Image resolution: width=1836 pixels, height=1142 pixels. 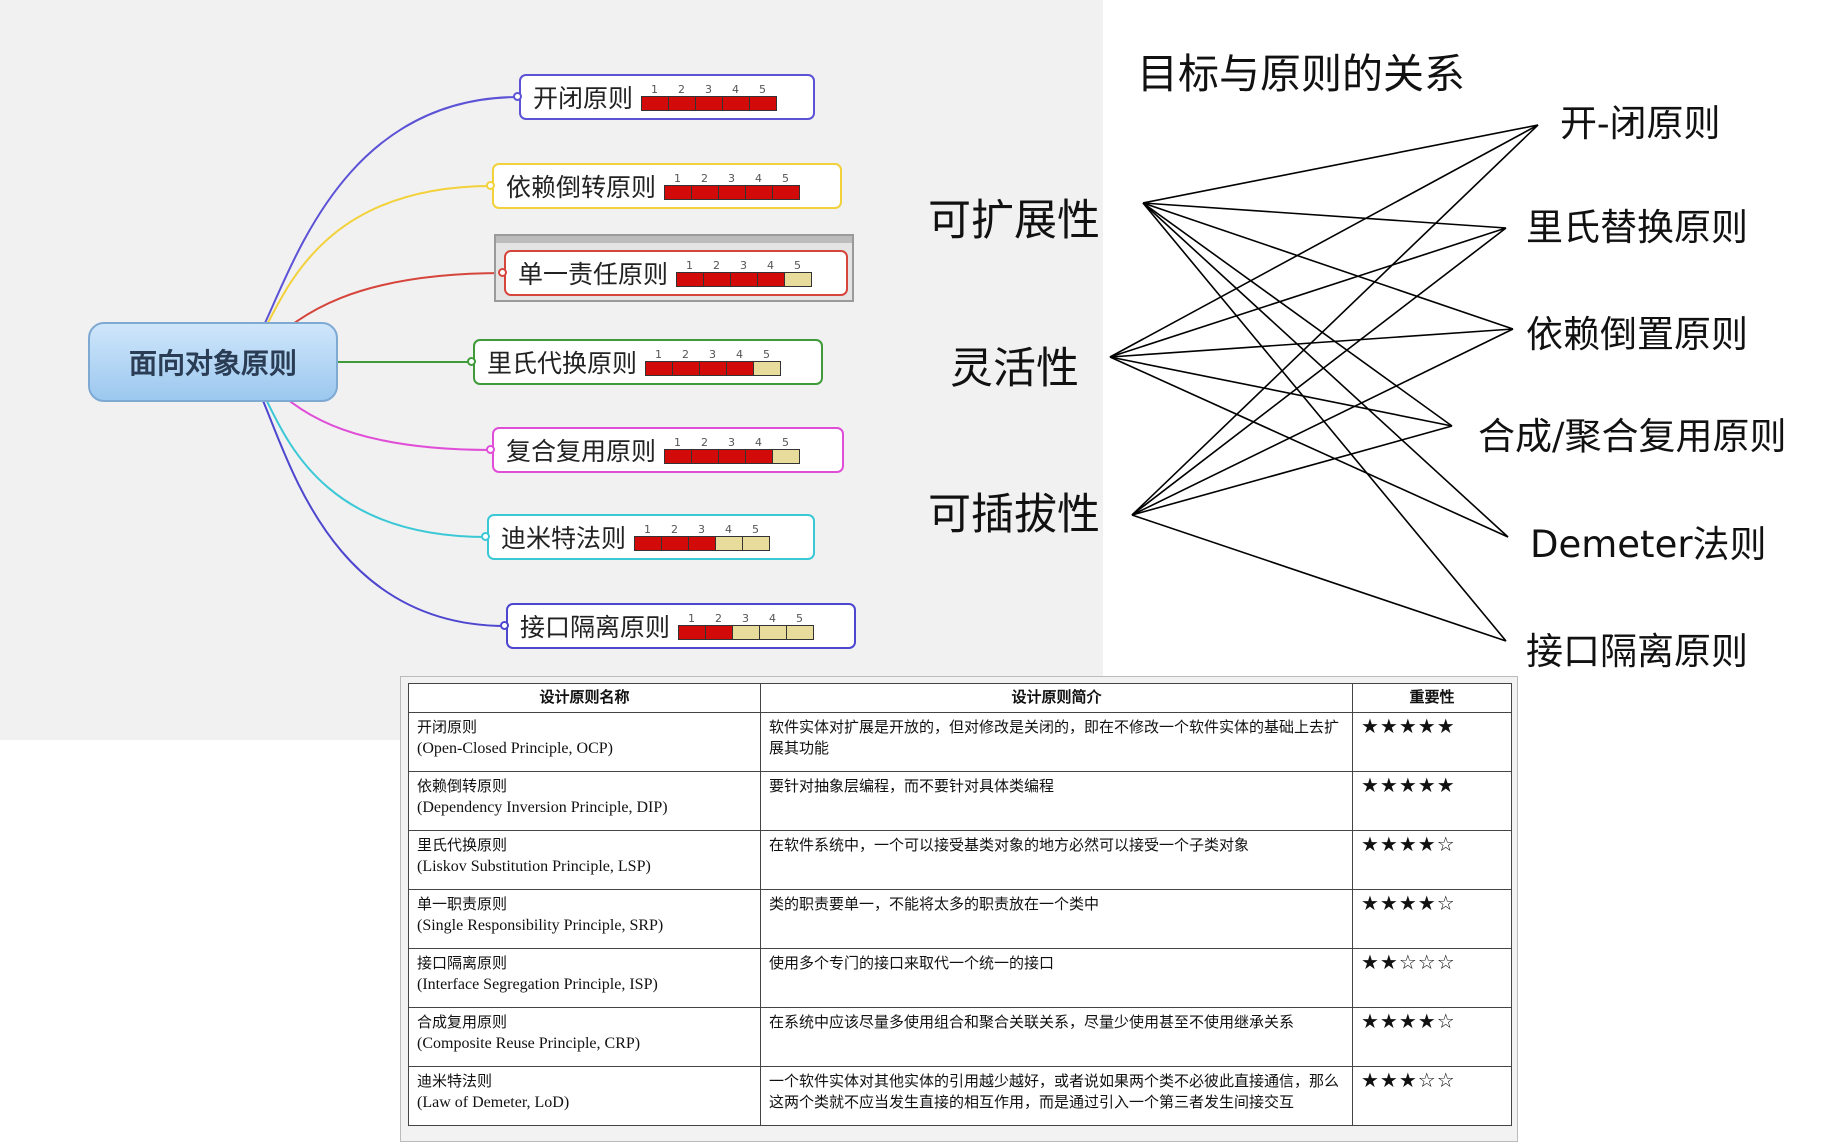 I want to click on goal-label: 可扩展性, so click(x=1014, y=221).